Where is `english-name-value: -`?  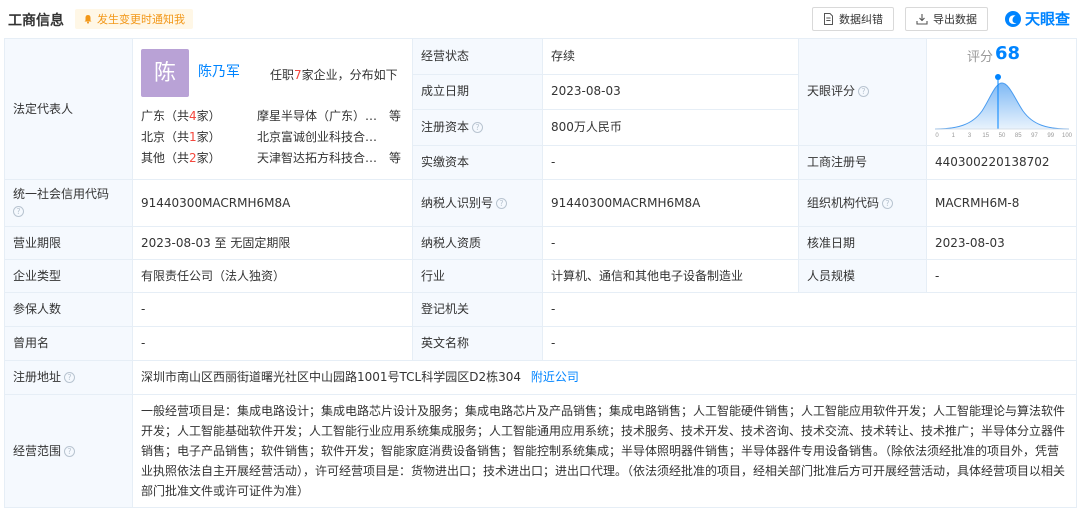 english-name-value: - is located at coordinates (809, 343).